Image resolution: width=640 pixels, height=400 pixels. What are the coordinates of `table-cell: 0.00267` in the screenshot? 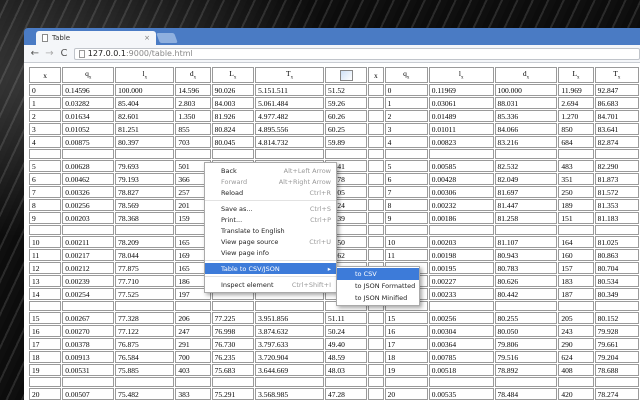 It's located at (88, 318).